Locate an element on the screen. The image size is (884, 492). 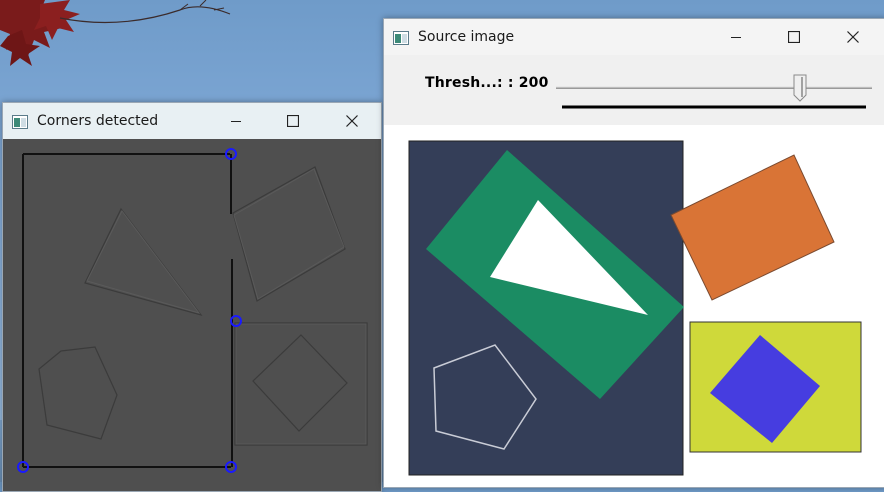
slider-thumb is located at coordinates (800, 88).